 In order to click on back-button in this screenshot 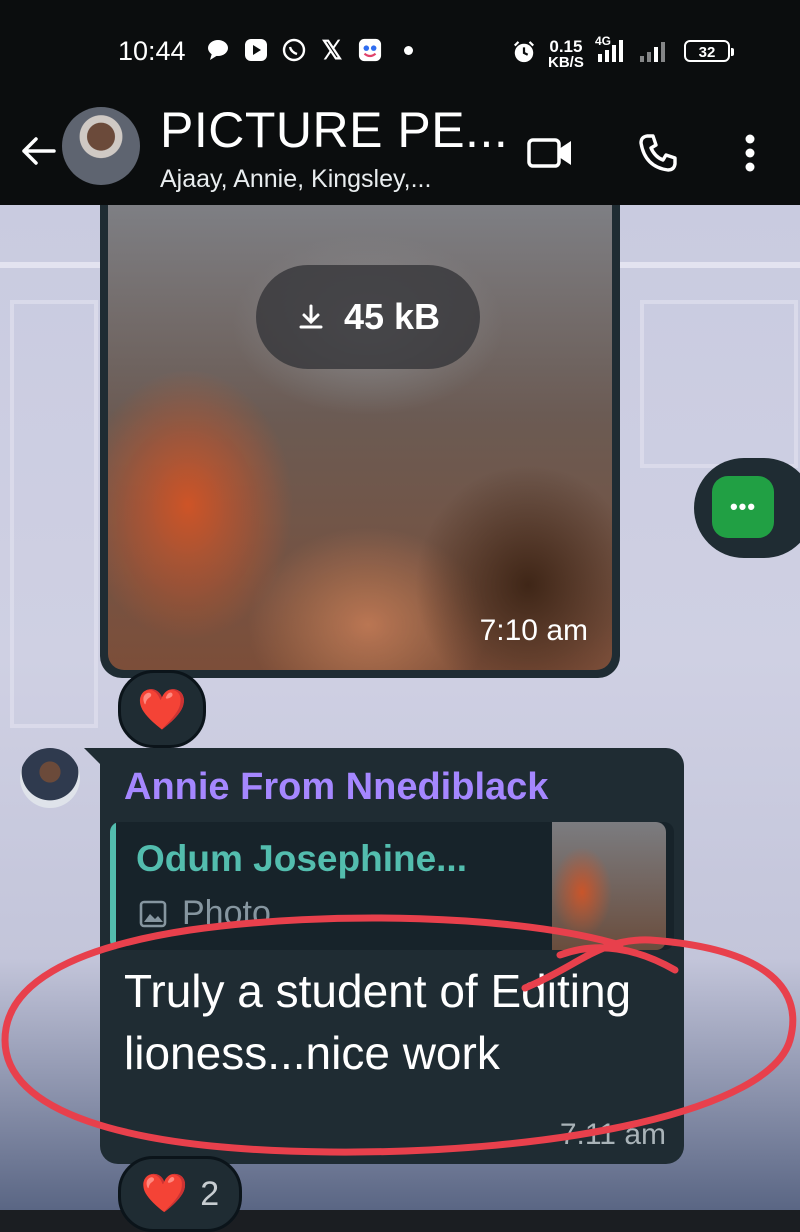, I will do `click(38, 151)`.